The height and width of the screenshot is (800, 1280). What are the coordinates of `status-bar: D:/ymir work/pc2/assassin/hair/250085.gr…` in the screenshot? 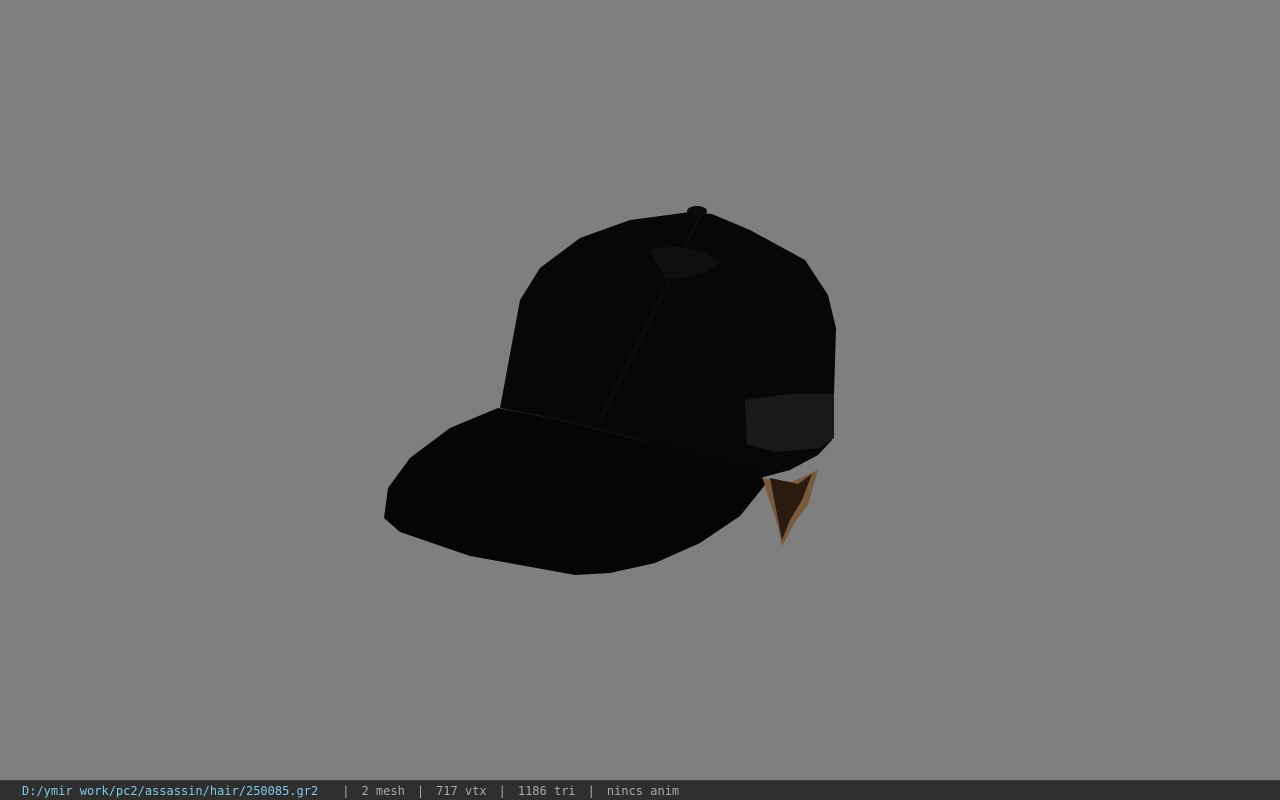 It's located at (640, 790).